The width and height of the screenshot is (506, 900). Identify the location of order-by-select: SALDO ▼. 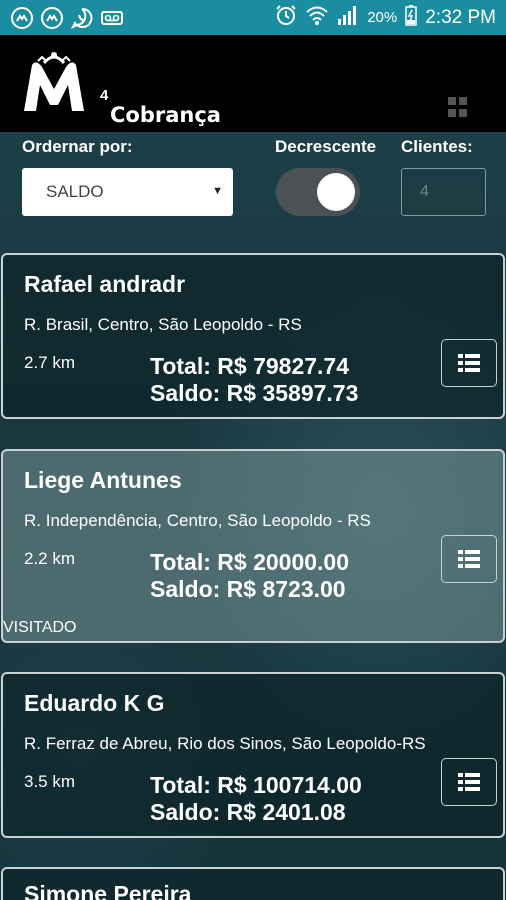
(127, 192).